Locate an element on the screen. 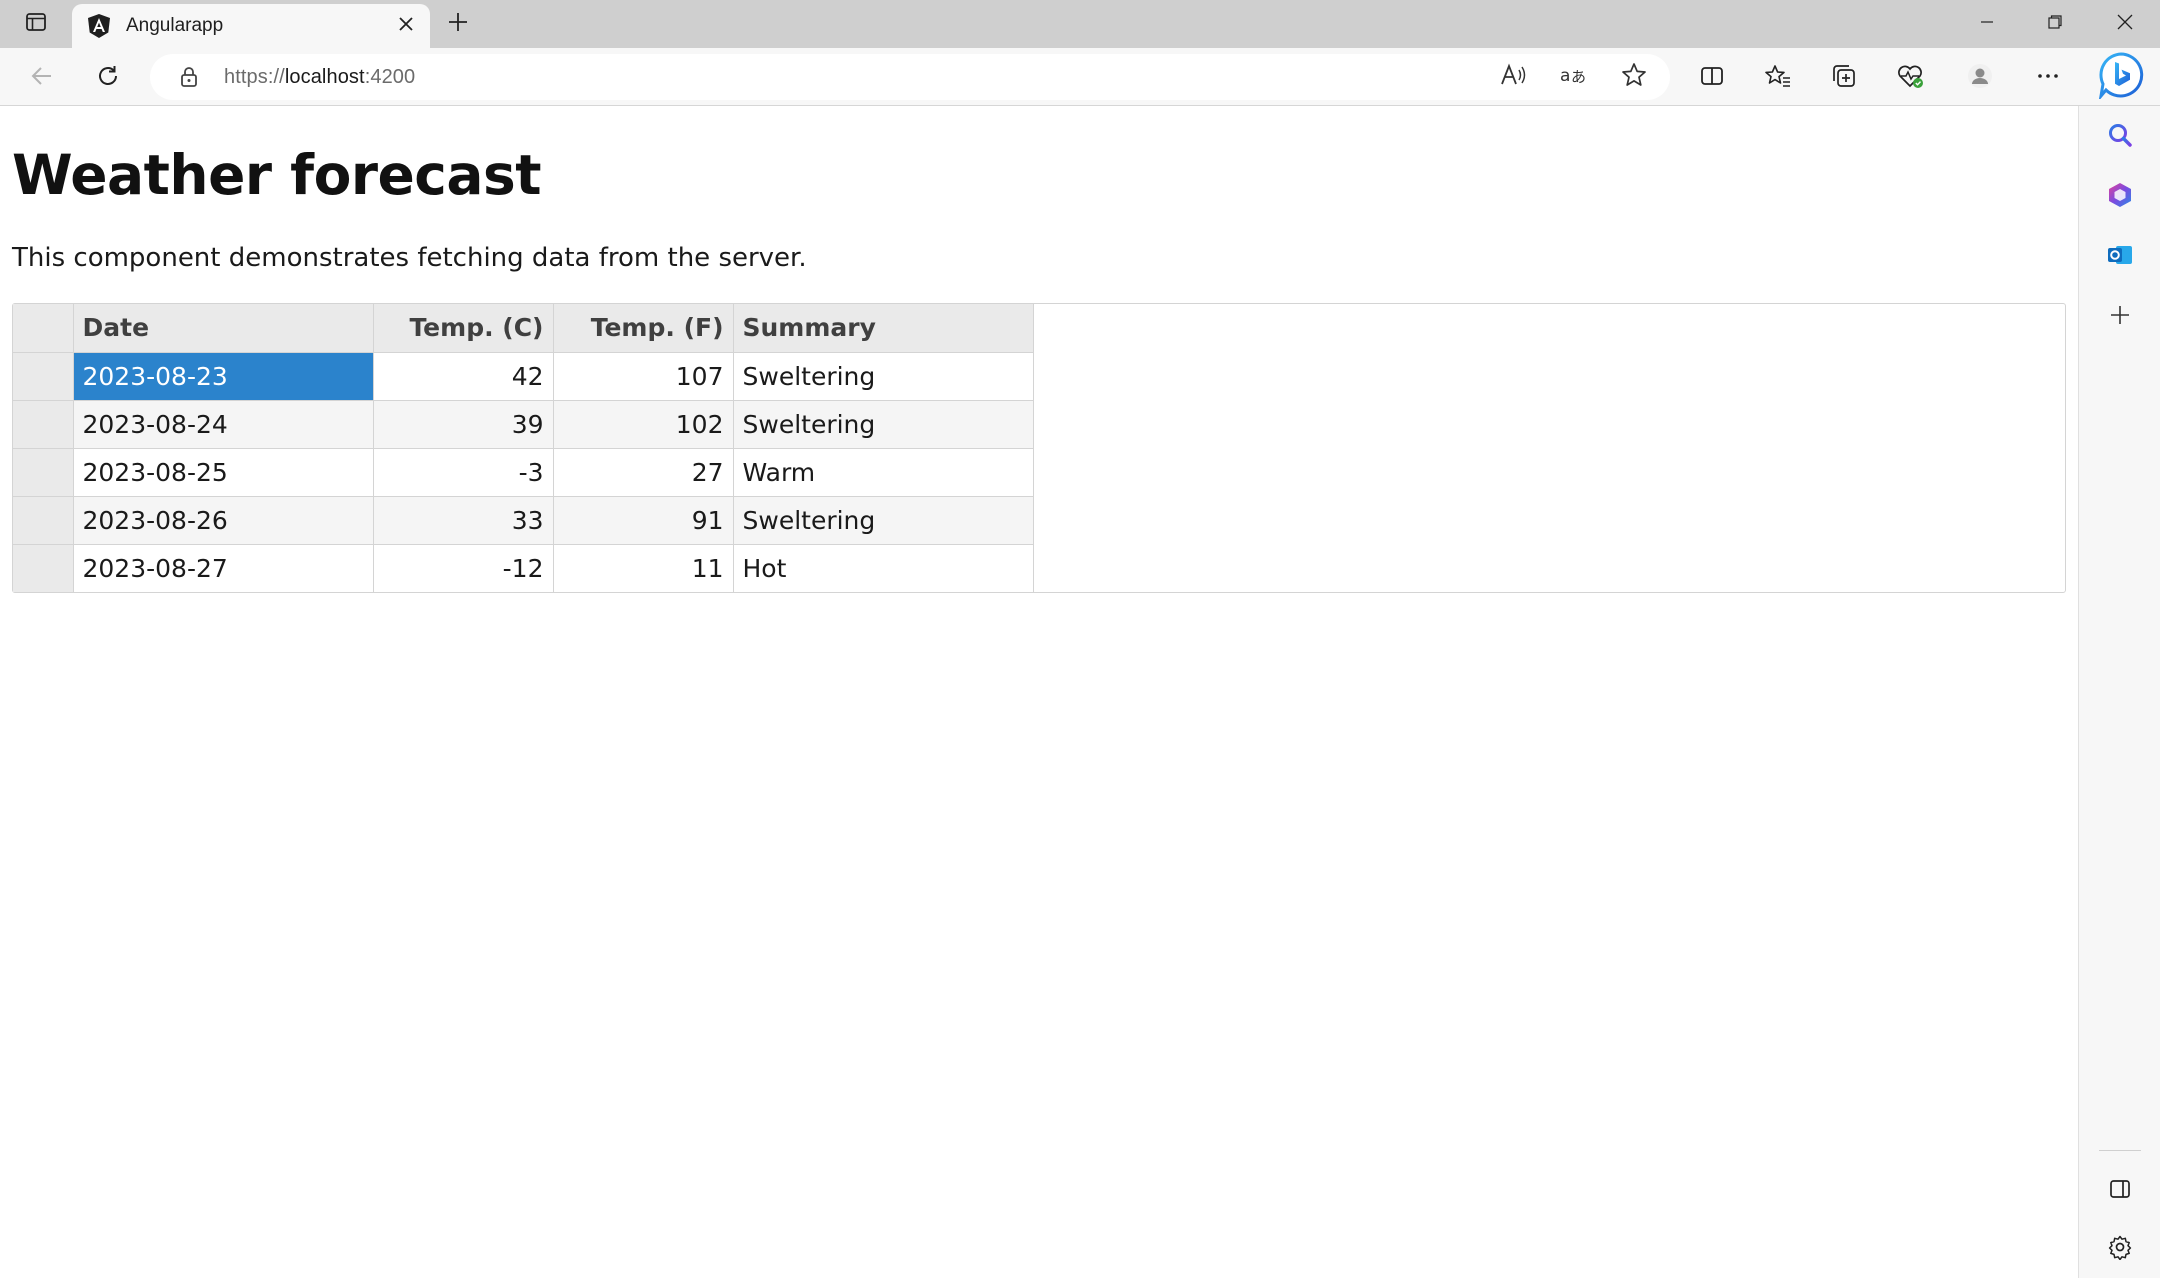 Image resolution: width=2160 pixels, height=1278 pixels. browser-toolbar: https://localhost:4200 aあ is located at coordinates (1080, 77).